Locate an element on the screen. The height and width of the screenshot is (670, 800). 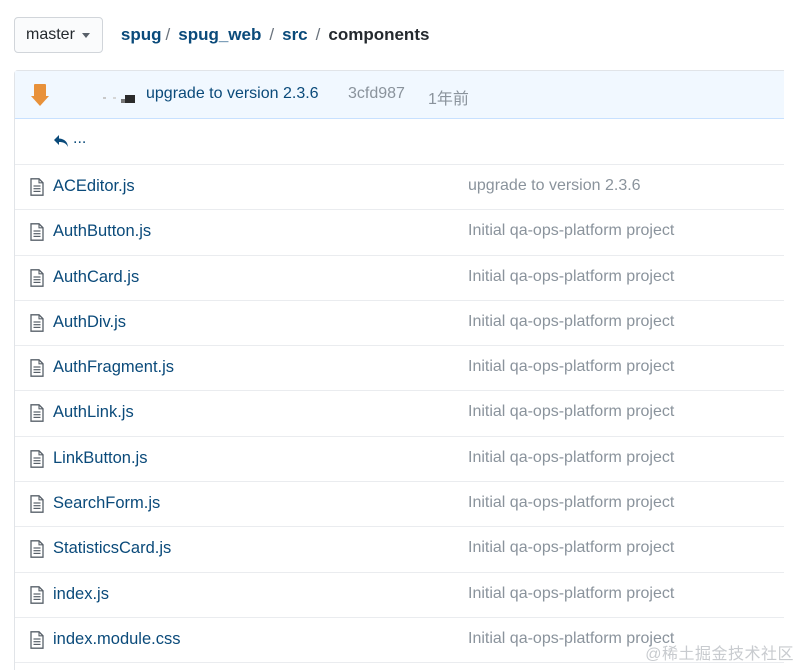
reply-arrow-icon is located at coordinates (61, 141).